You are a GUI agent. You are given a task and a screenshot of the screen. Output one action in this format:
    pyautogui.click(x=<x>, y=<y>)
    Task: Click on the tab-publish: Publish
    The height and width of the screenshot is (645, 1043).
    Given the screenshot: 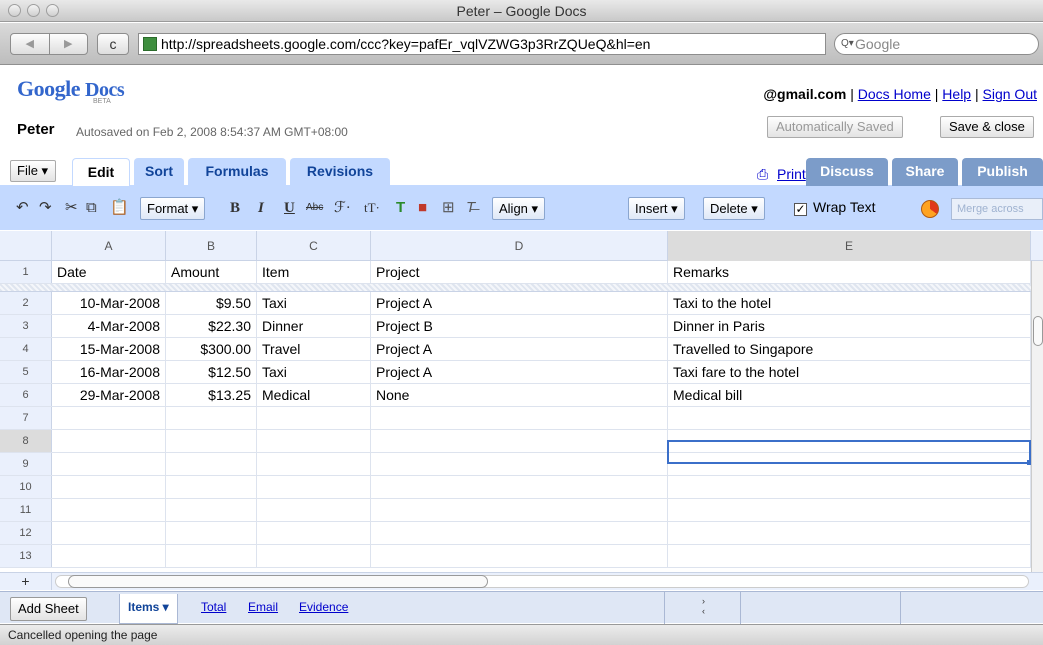 What is the action you would take?
    pyautogui.click(x=1002, y=172)
    